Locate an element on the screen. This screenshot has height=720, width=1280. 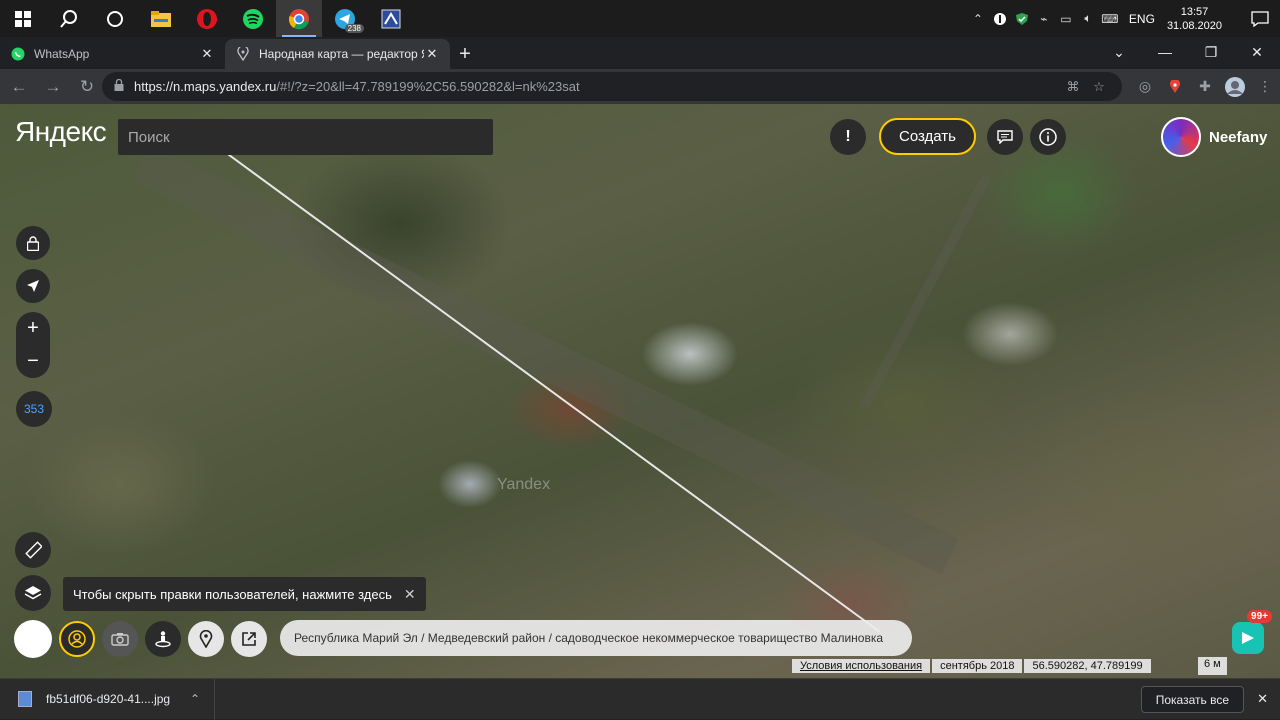
notification-icon is located at coordinates (1260, 18).